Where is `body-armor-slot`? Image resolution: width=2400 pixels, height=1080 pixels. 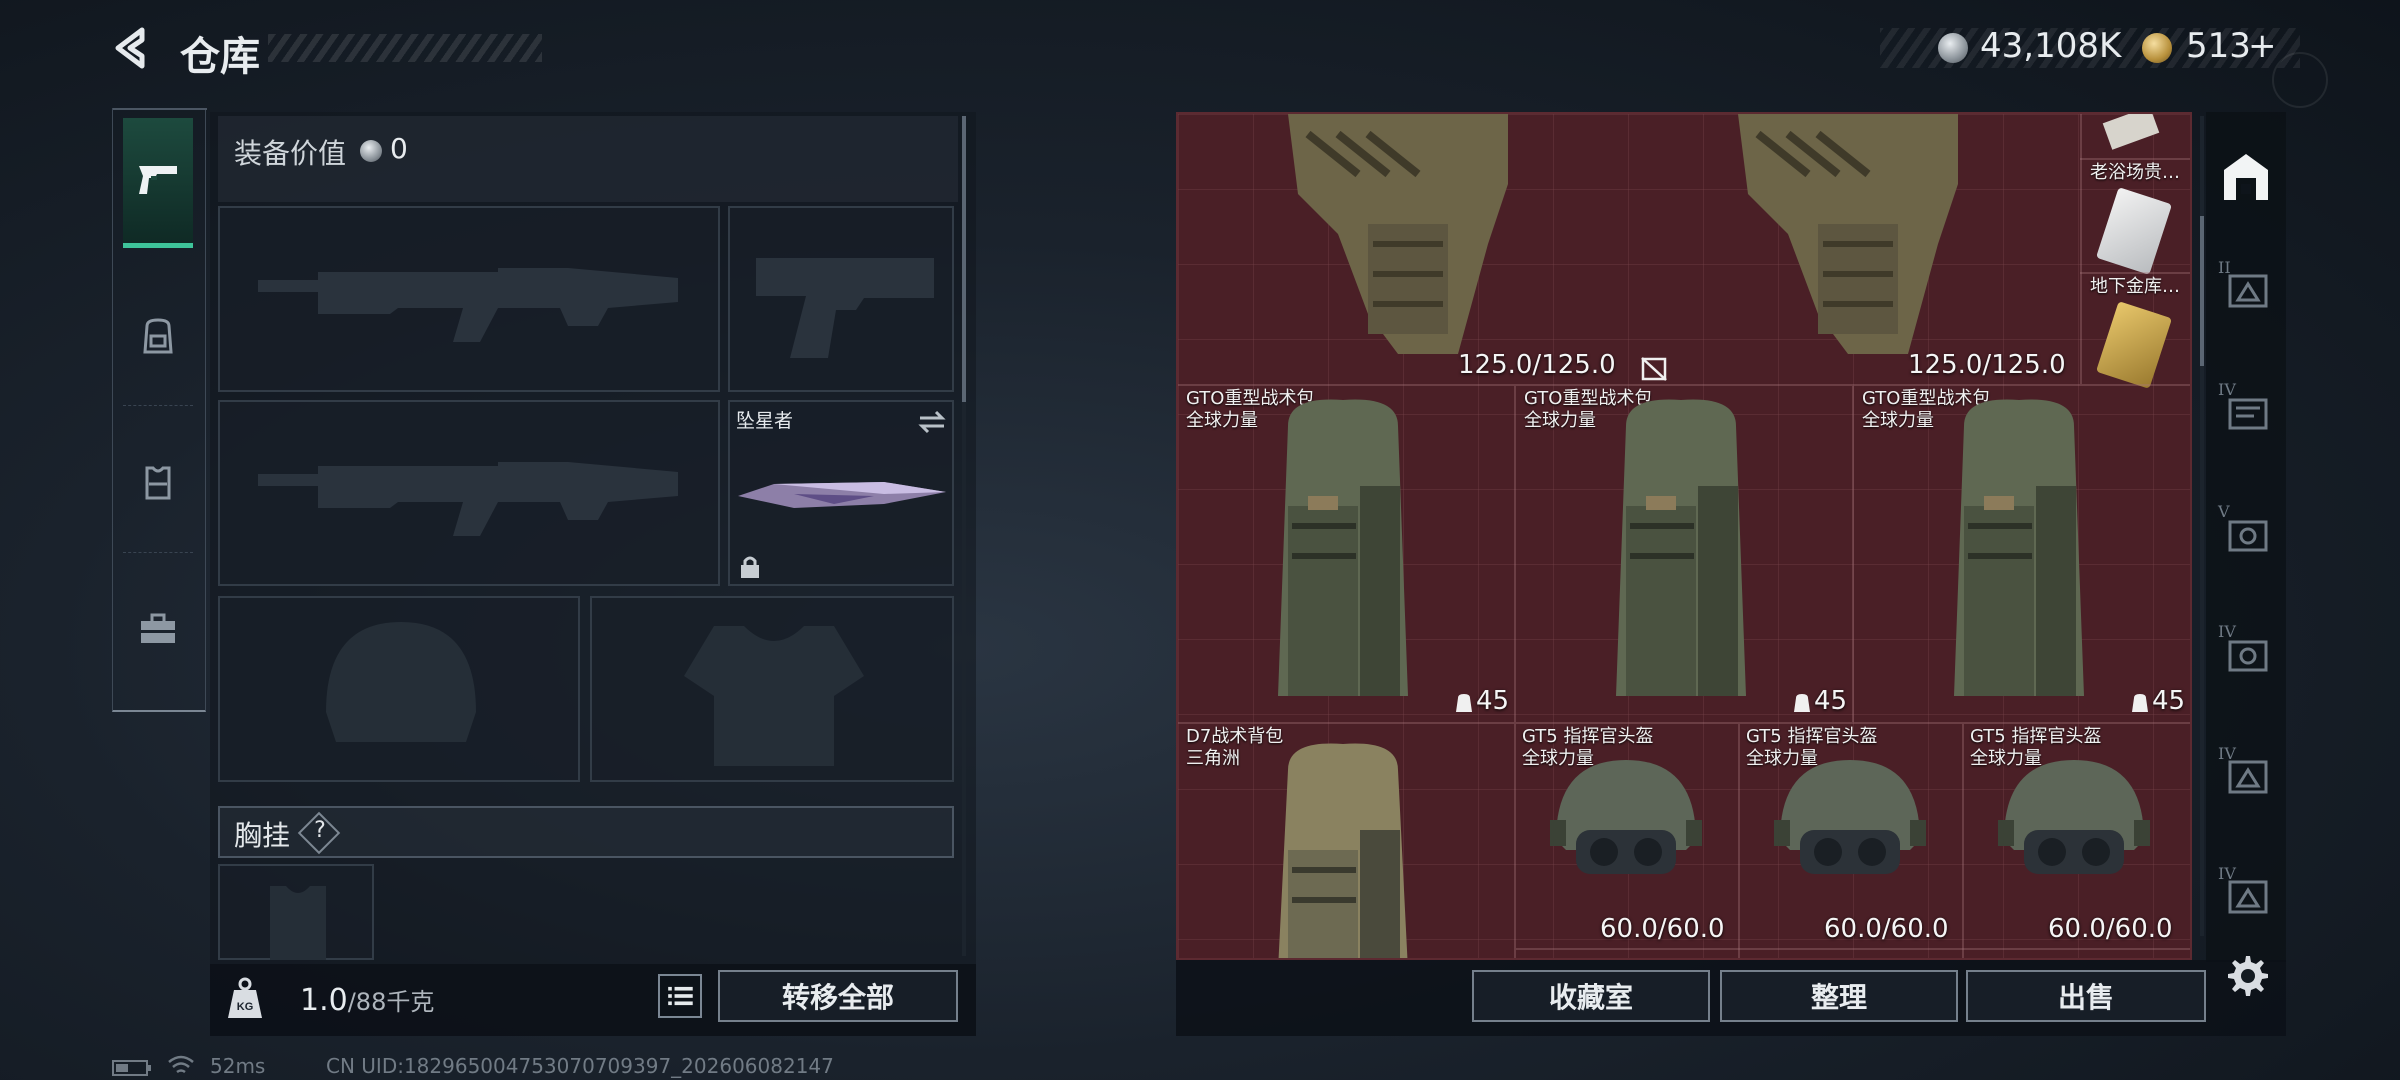 body-armor-slot is located at coordinates (772, 689).